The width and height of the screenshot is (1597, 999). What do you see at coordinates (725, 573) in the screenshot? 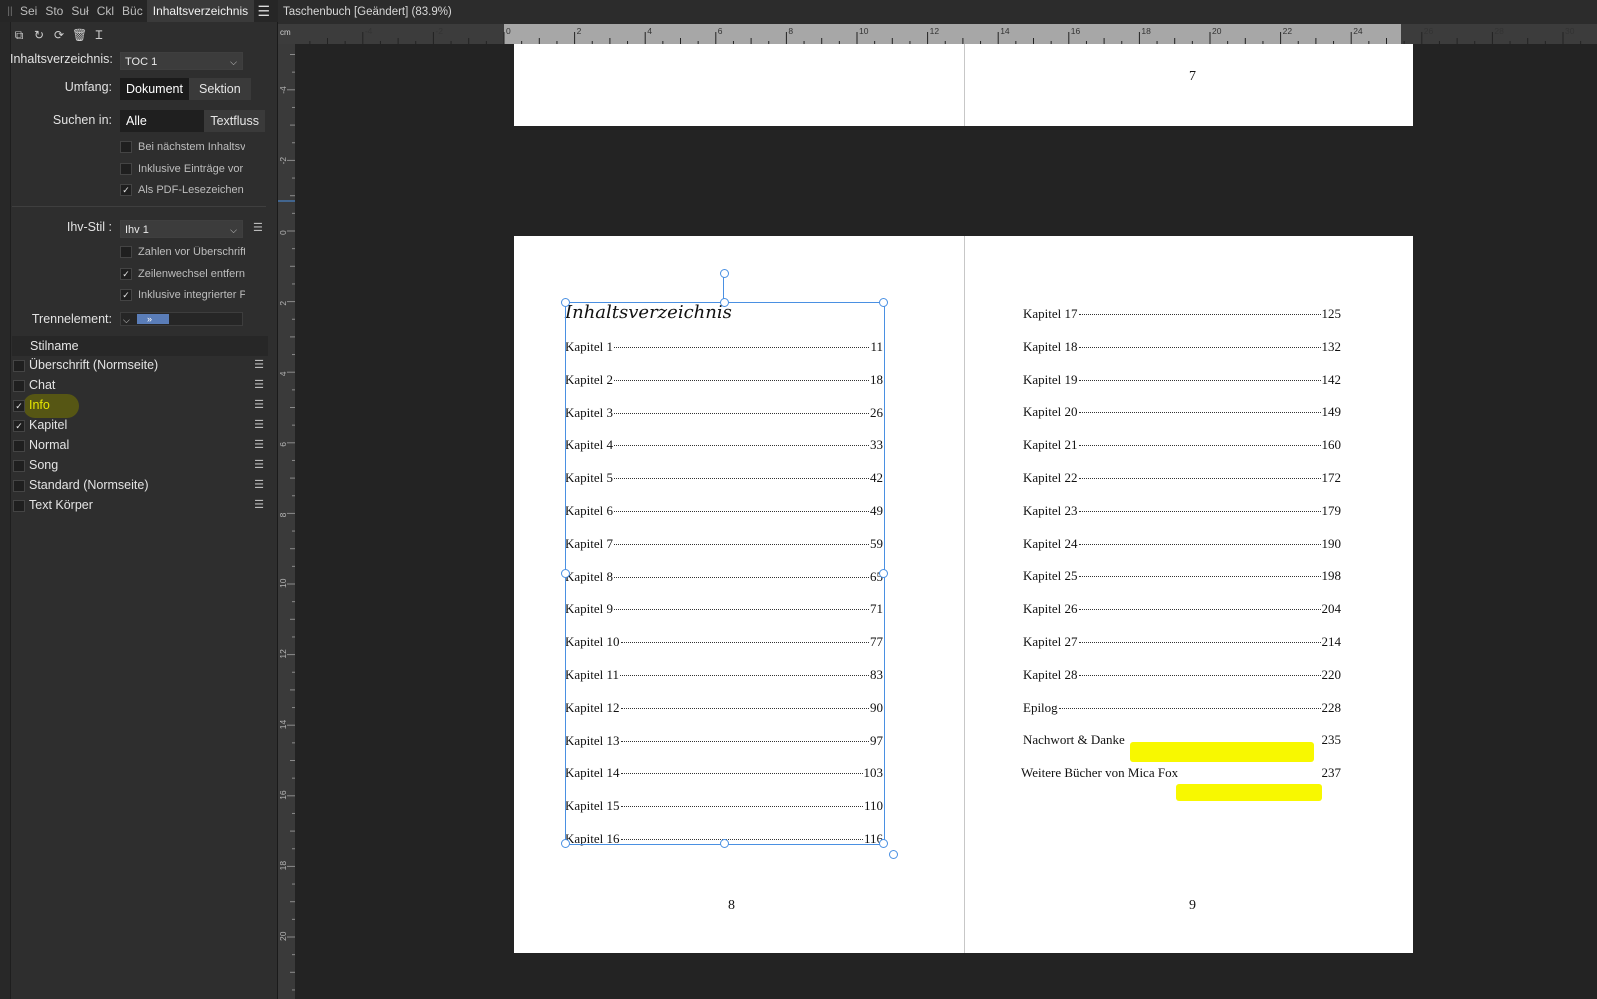
I see `text-frame-selection` at bounding box center [725, 573].